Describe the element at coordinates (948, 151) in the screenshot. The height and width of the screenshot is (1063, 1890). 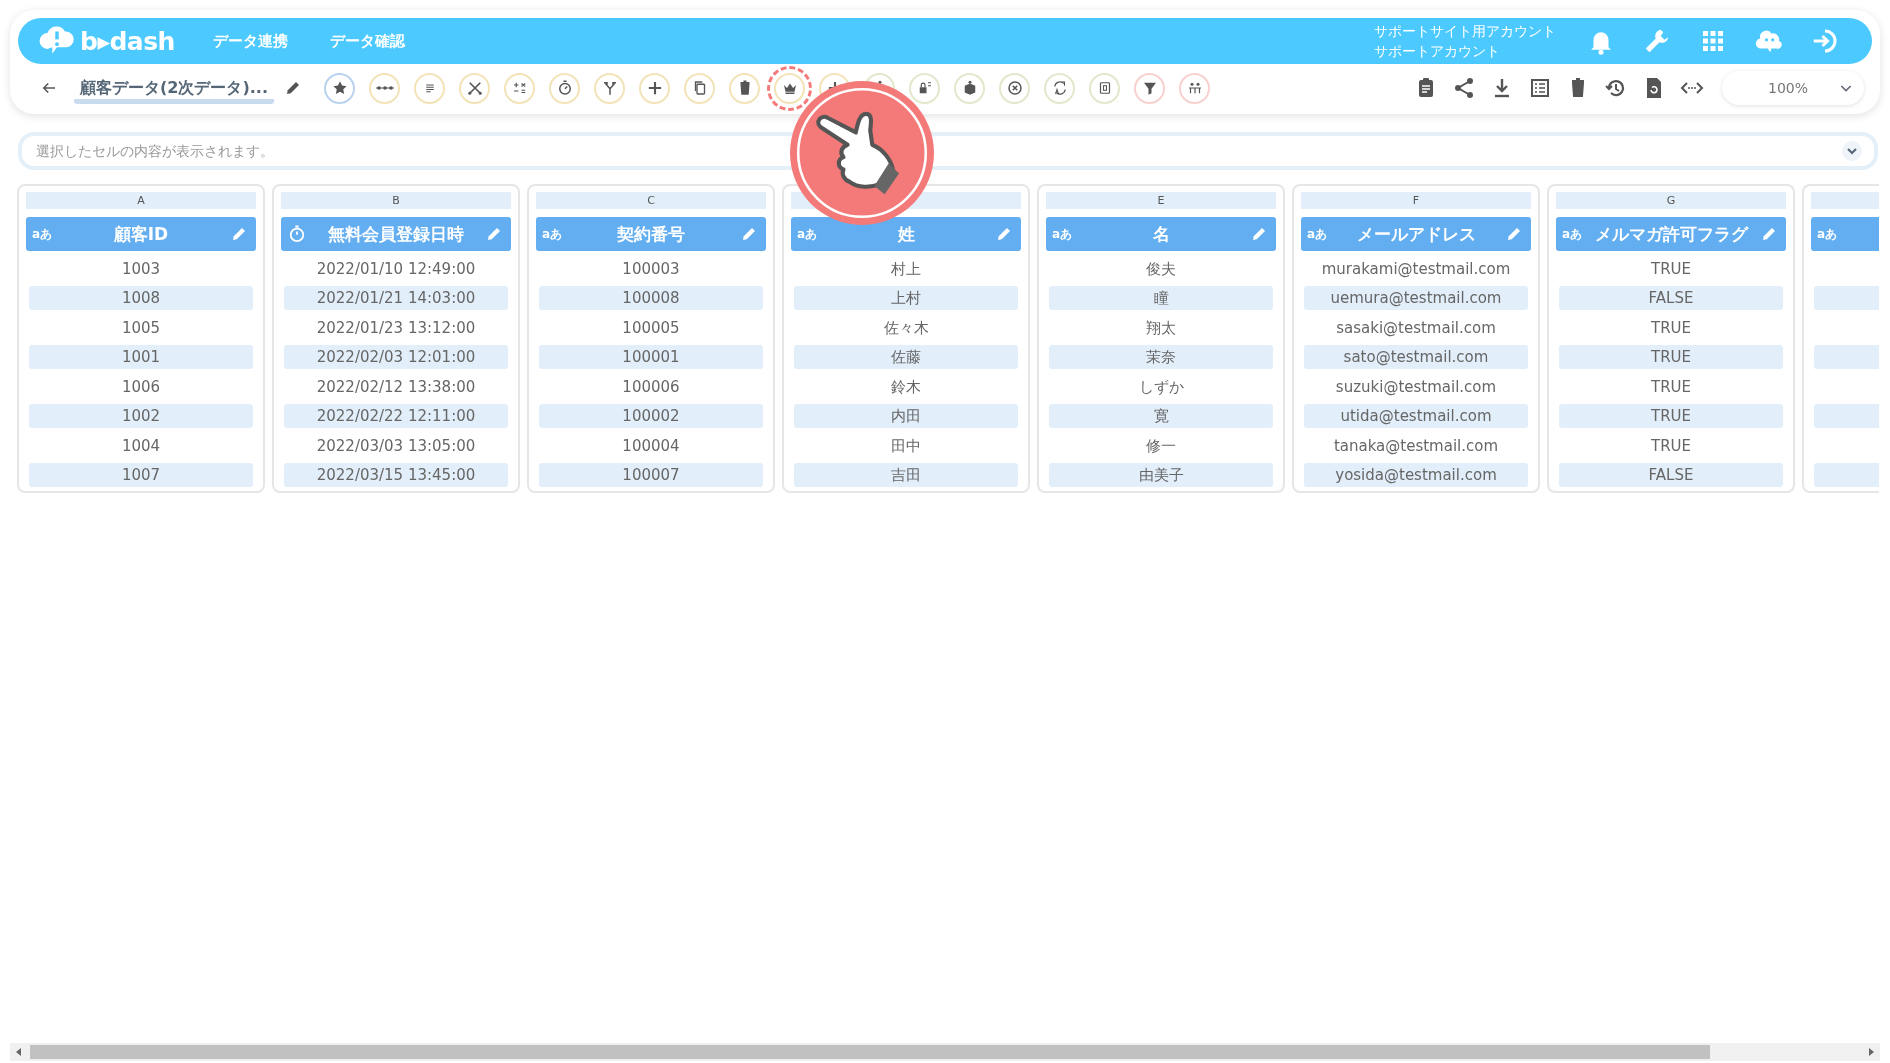
I see `formula-field: 選択したセルの内容が表示されます。` at that location.